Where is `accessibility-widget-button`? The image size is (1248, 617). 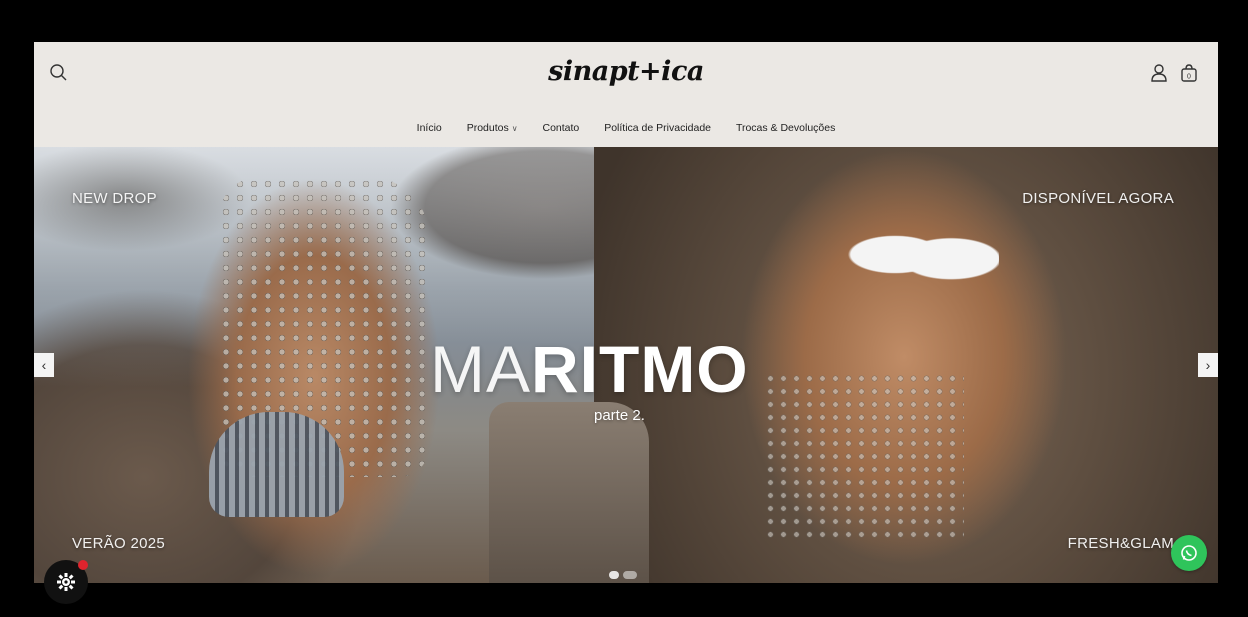
accessibility-widget-button is located at coordinates (66, 582).